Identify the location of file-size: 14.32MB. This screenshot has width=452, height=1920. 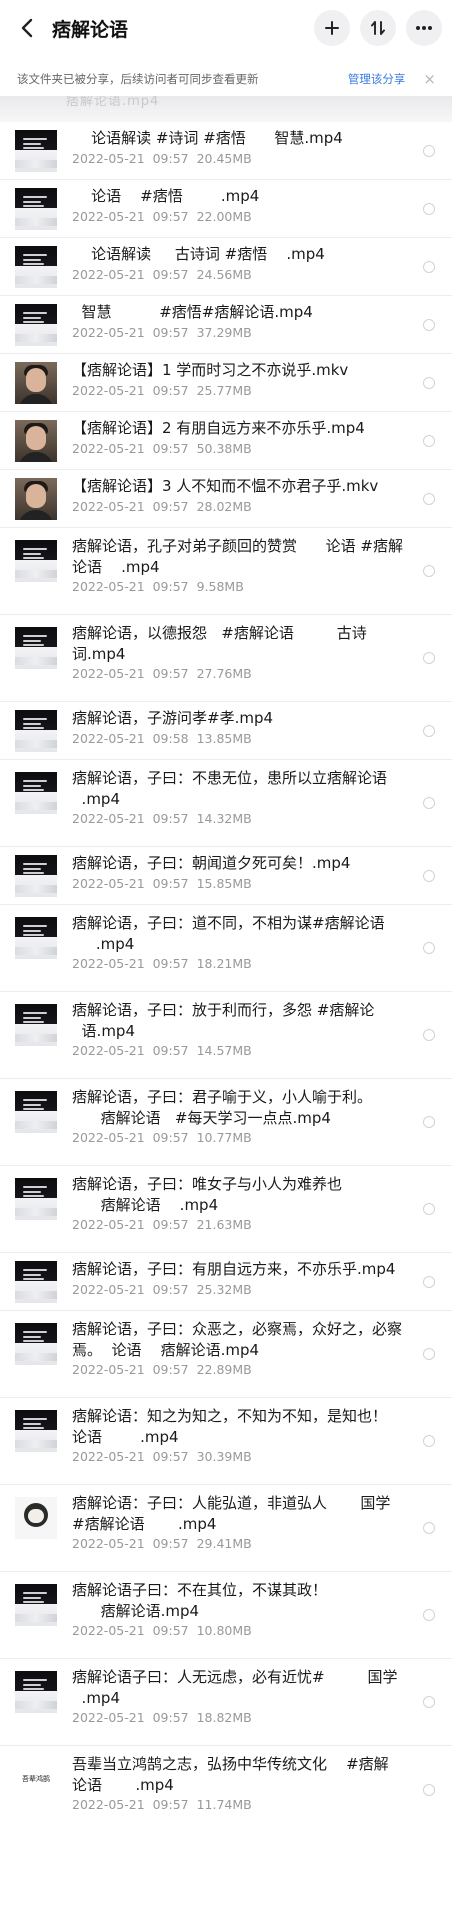
(224, 818).